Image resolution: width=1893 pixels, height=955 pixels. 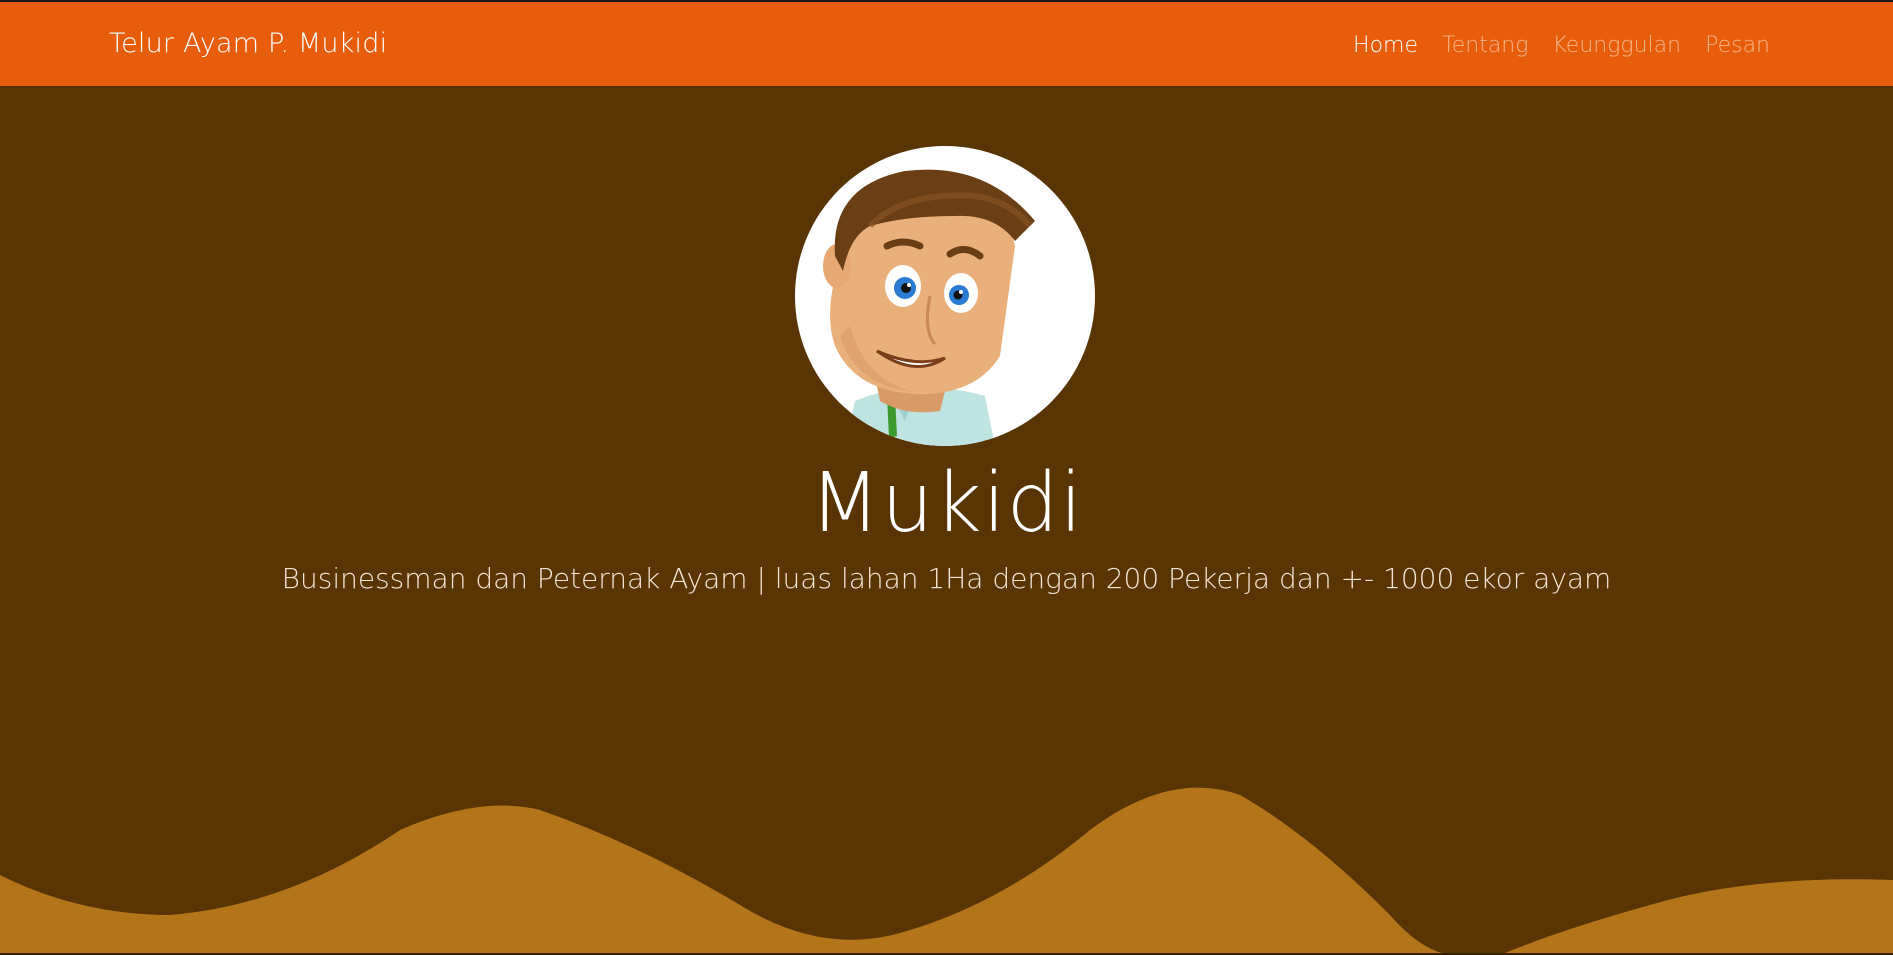 What do you see at coordinates (1485, 45) in the screenshot?
I see `nav-link-tentang: Tentang` at bounding box center [1485, 45].